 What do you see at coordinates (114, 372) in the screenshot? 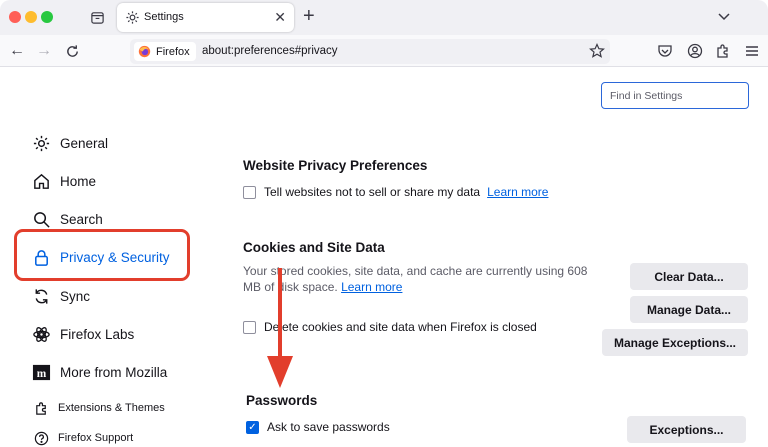
I see `sidebar-item-label: More from Mozilla` at bounding box center [114, 372].